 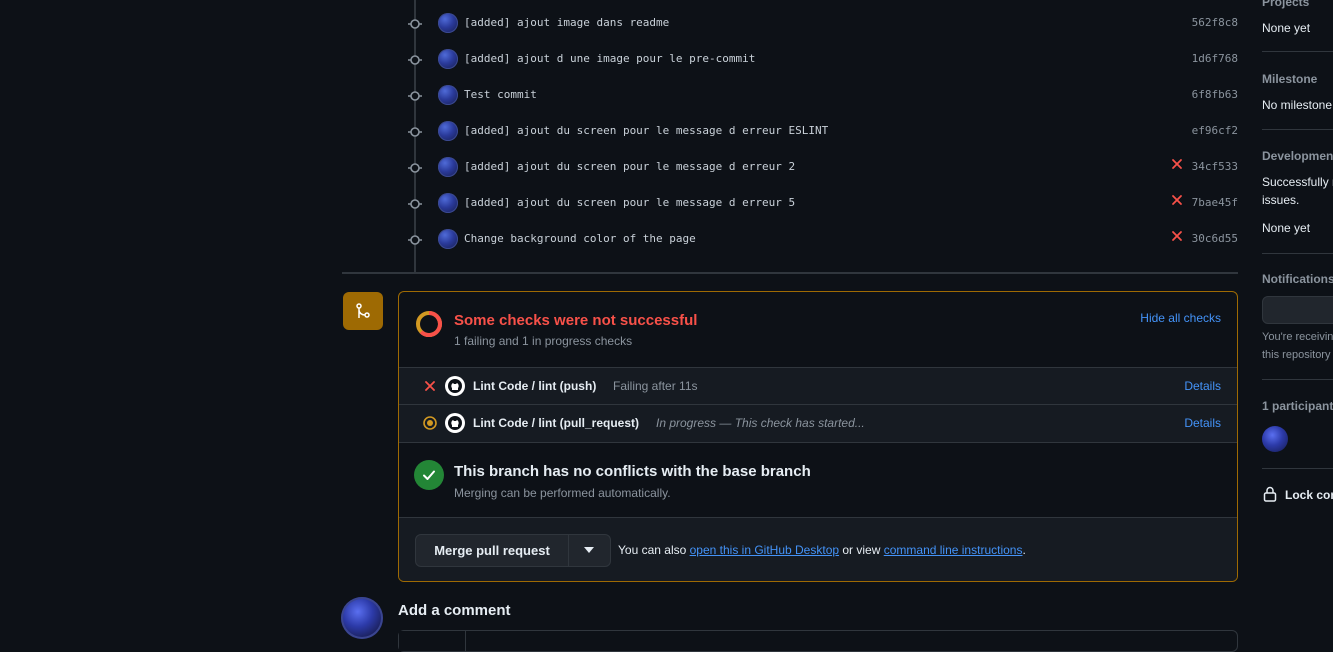 What do you see at coordinates (1180, 318) in the screenshot?
I see `hide-all-checks-button: Hide all checks` at bounding box center [1180, 318].